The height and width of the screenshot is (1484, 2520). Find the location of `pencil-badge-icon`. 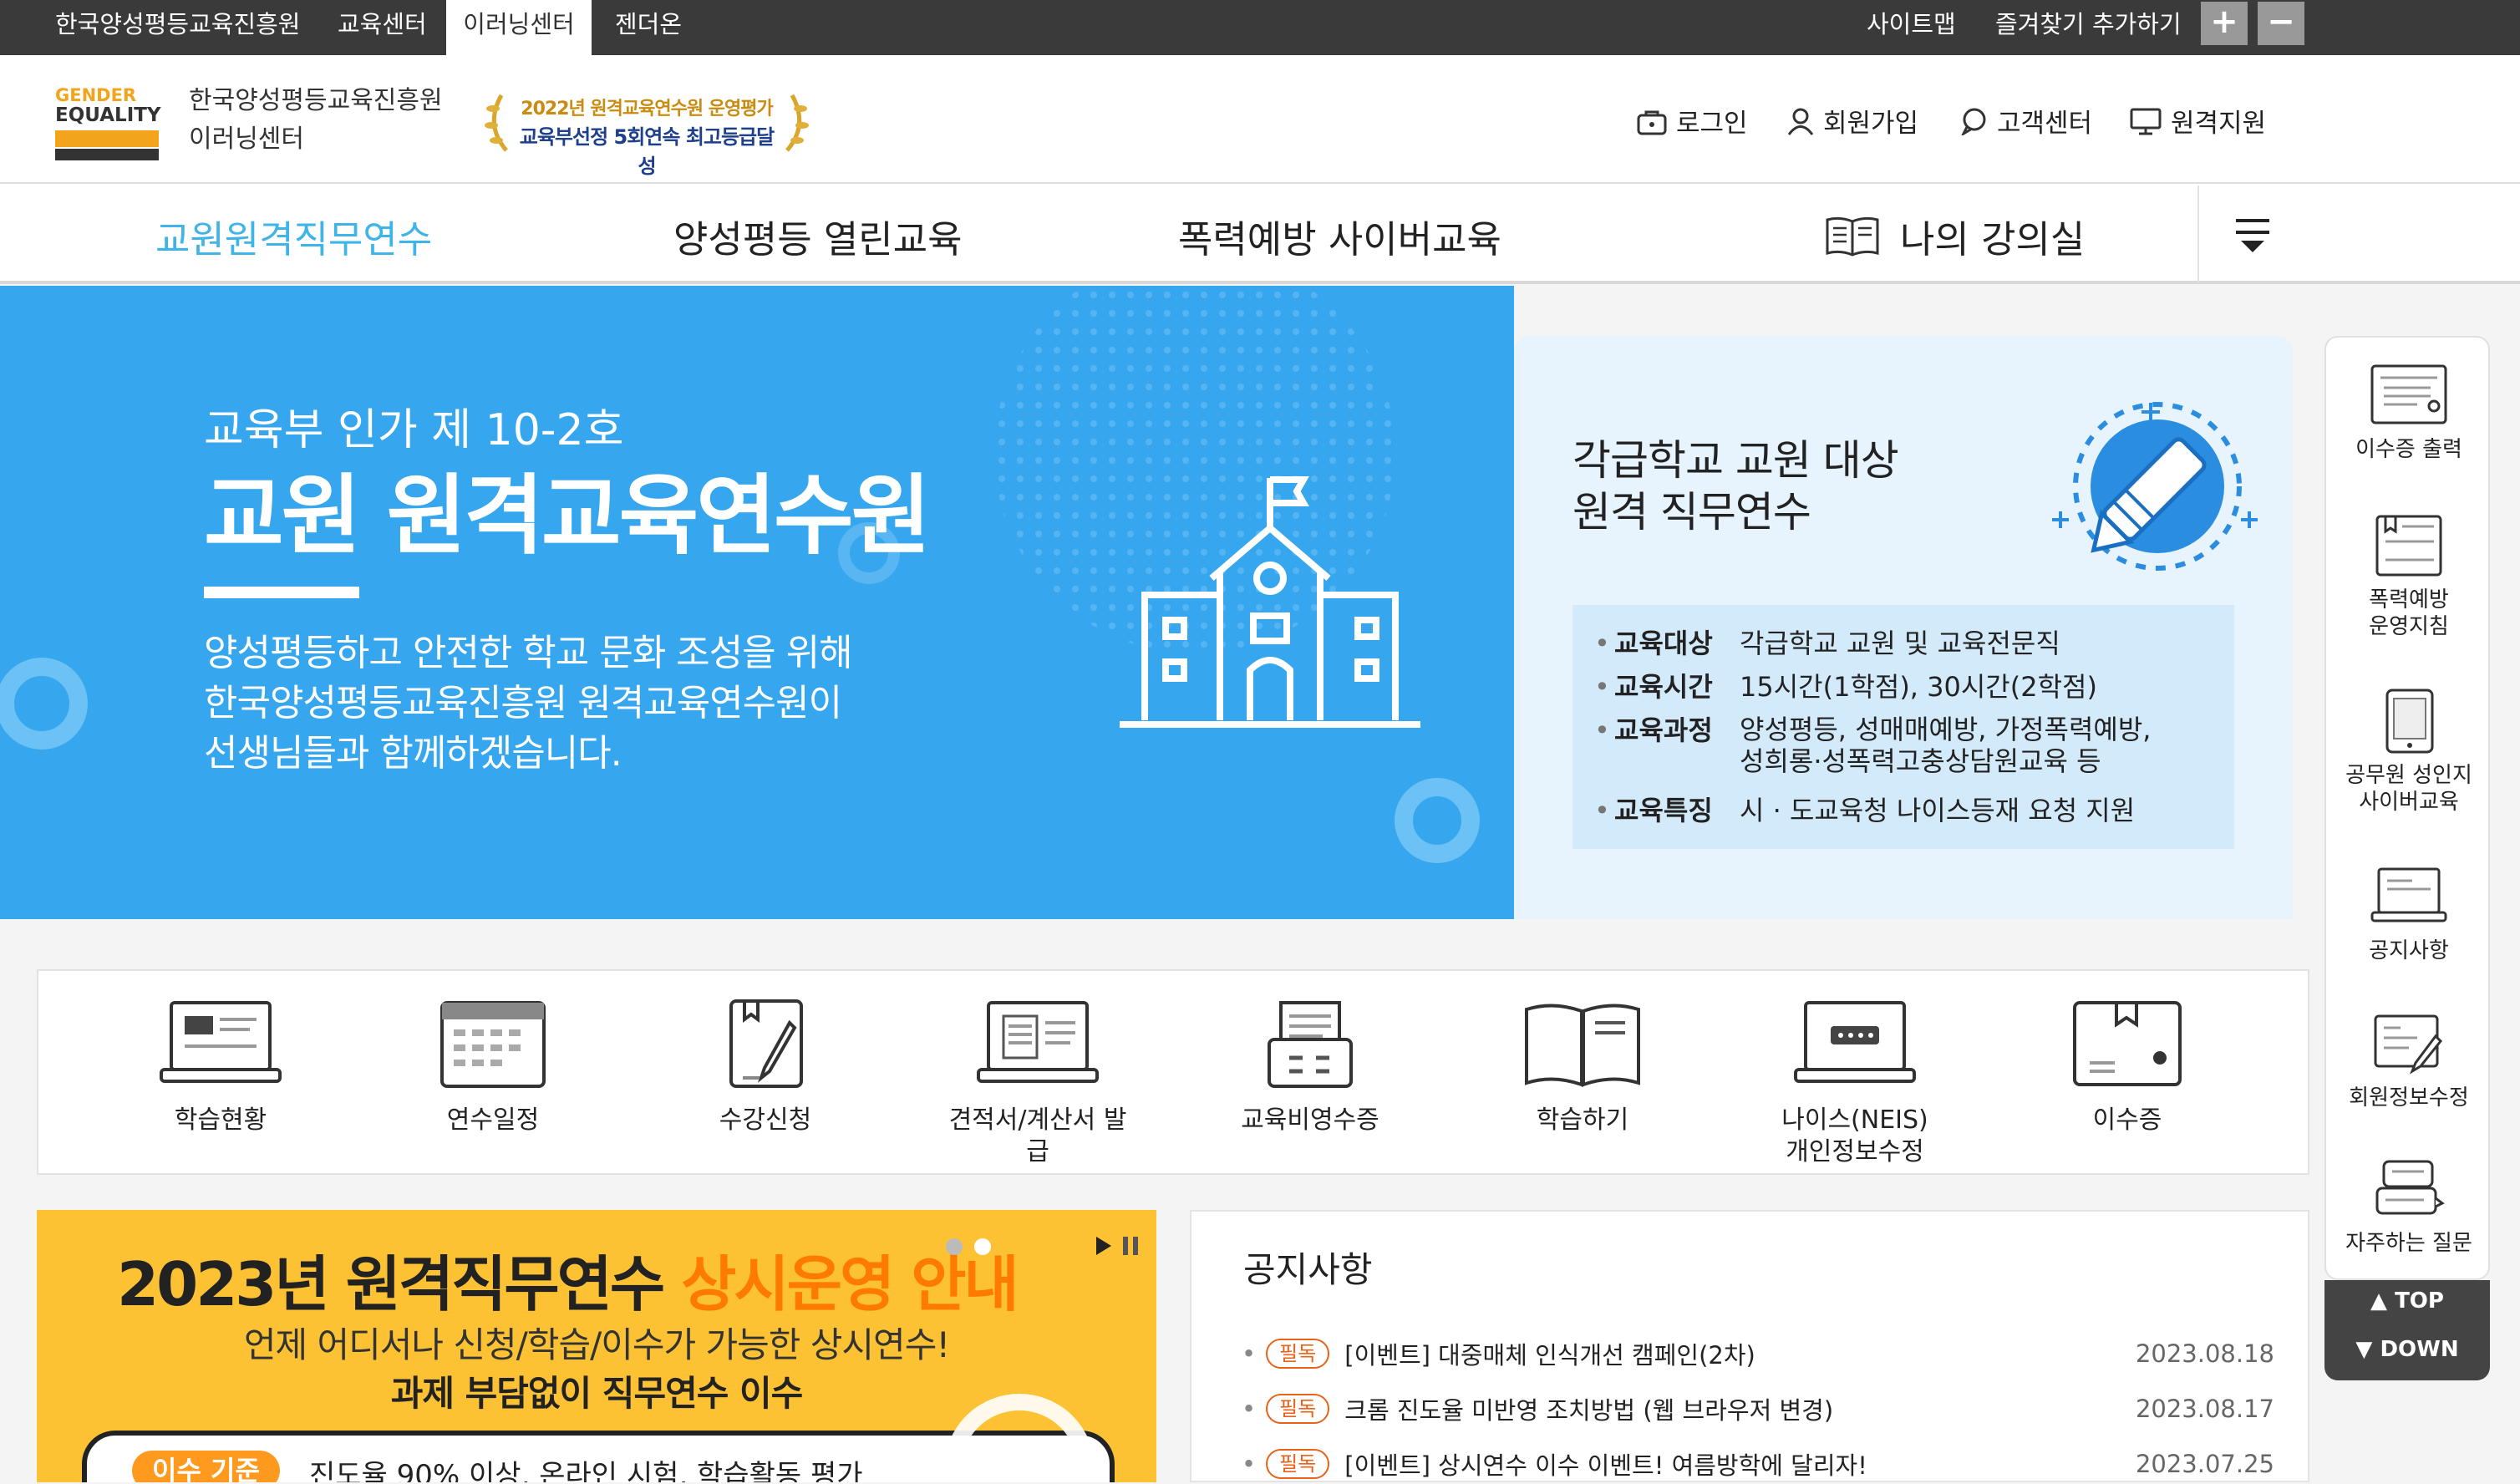

pencil-badge-icon is located at coordinates (2155, 486).